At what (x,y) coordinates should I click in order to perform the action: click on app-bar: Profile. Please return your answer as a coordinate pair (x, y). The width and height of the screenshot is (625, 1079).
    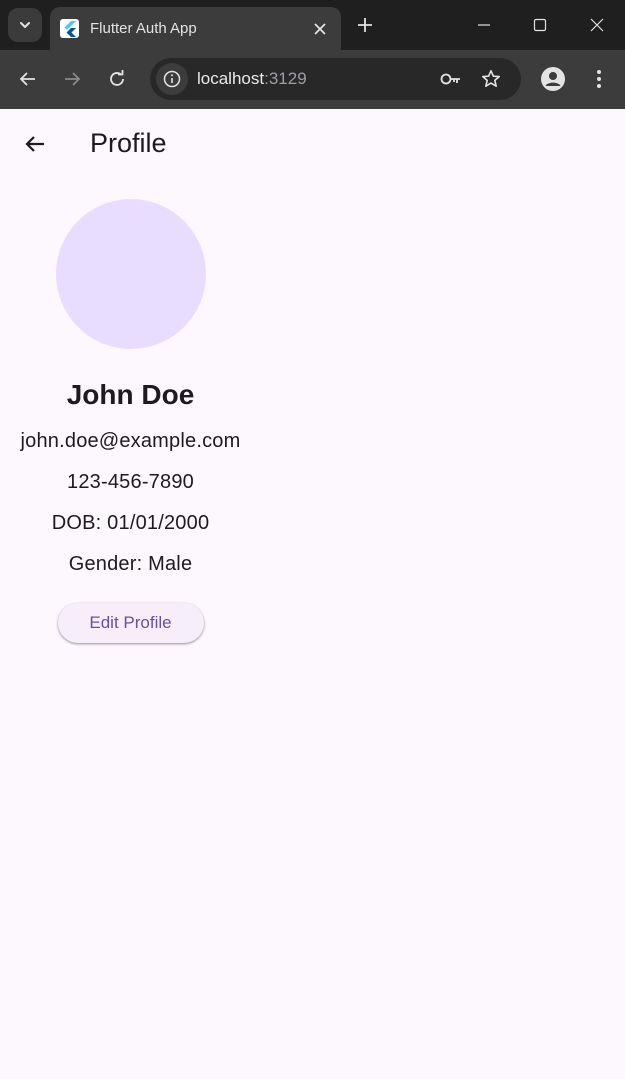
    Looking at the image, I should click on (312, 144).